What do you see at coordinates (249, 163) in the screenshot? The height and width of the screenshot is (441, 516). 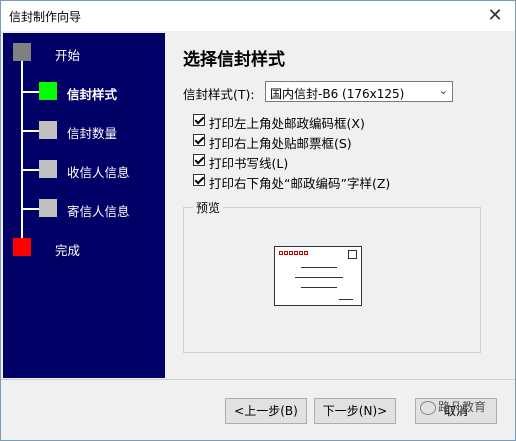 I see `option-label: 打印书写线(L)` at bounding box center [249, 163].